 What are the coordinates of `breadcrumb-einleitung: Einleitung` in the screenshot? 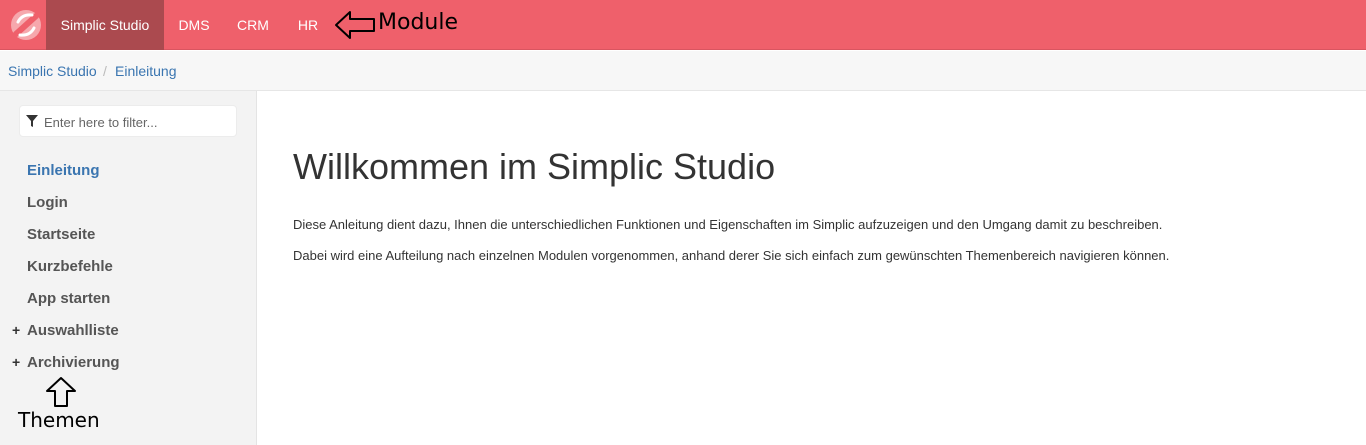 It's located at (146, 71).